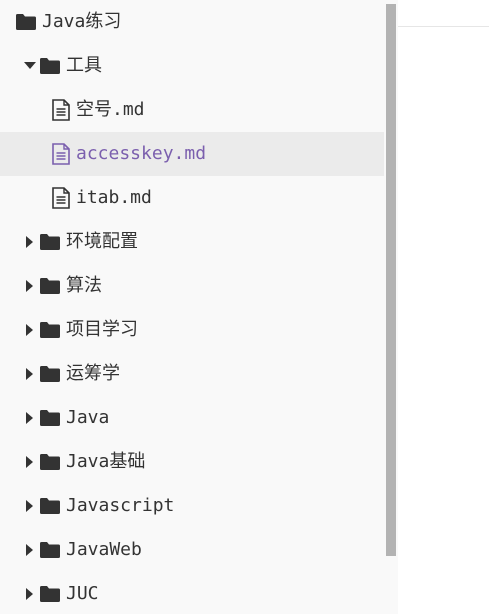 This screenshot has height=614, width=489. I want to click on tree-file-accesskey: accesskey.md, so click(192, 154).